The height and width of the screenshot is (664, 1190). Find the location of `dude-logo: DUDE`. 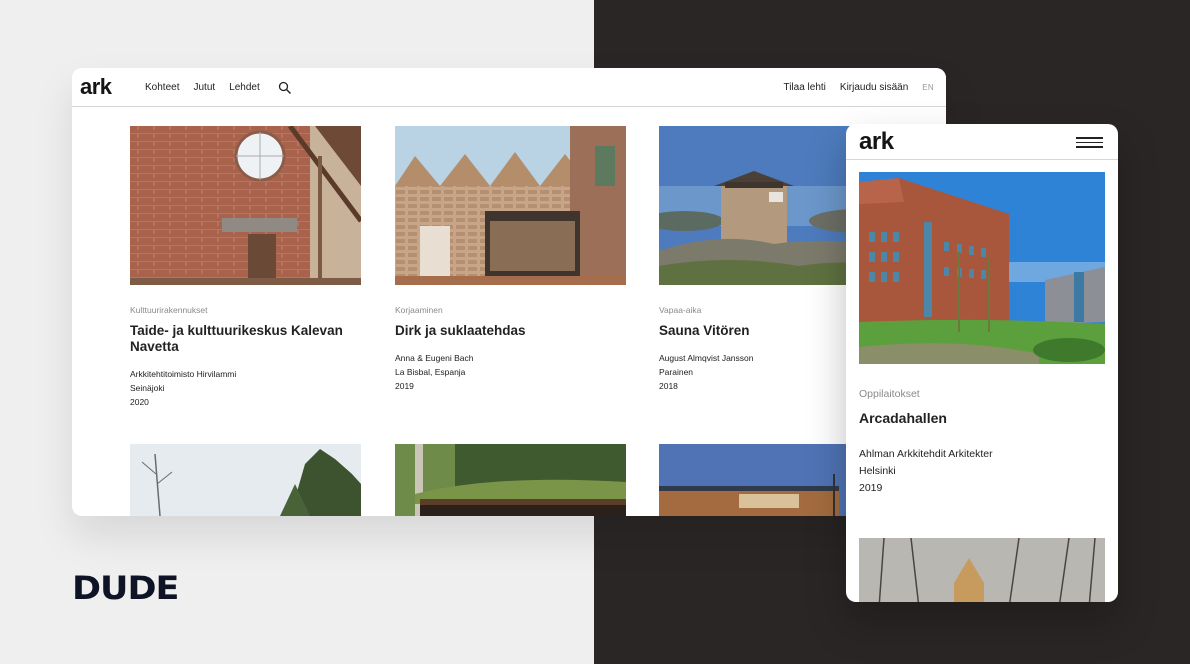

dude-logo: DUDE is located at coordinates (125, 589).